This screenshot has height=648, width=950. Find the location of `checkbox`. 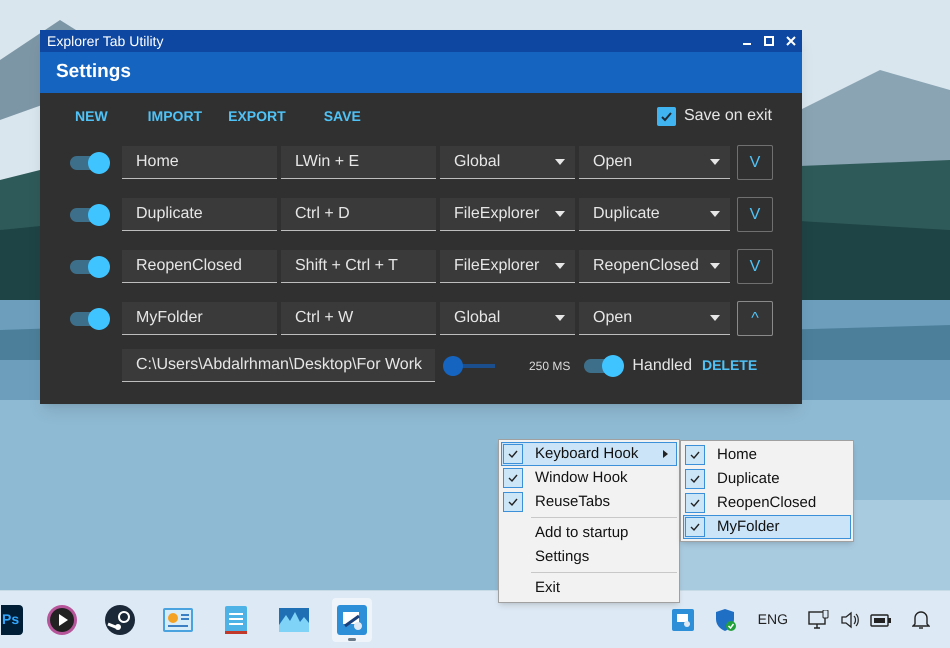

checkbox is located at coordinates (666, 116).